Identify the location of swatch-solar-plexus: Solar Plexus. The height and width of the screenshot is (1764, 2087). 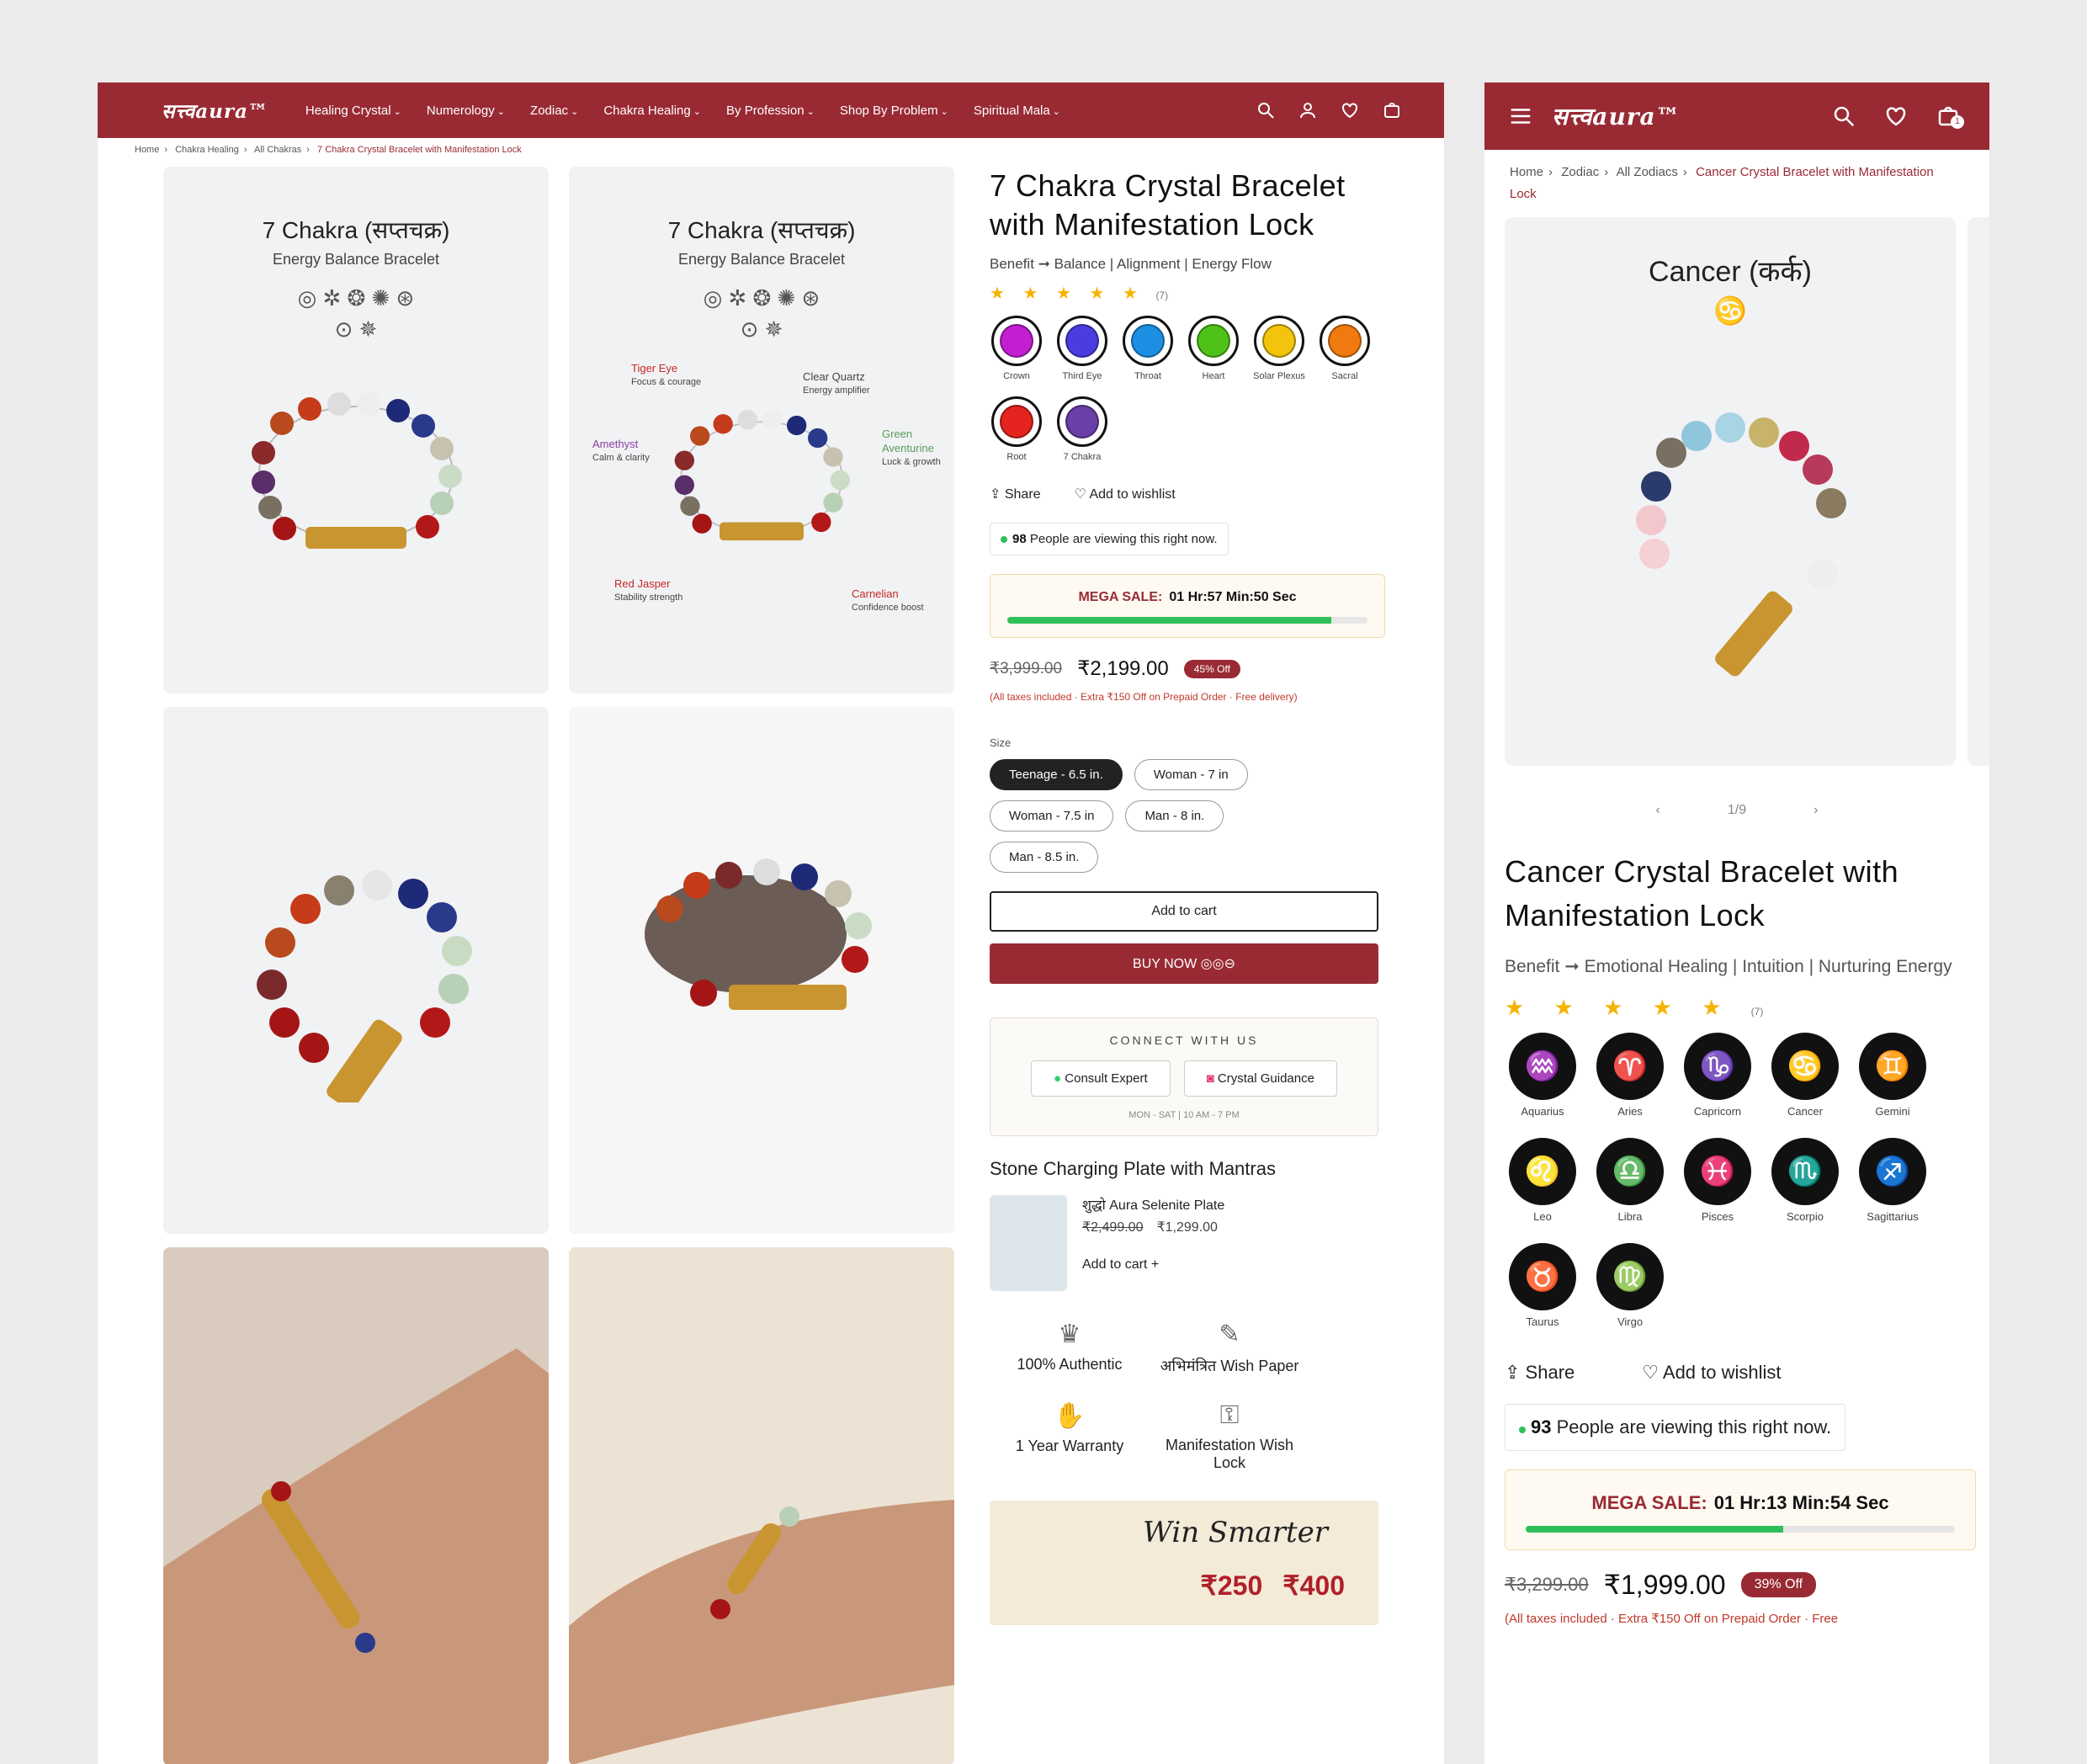
(1279, 349).